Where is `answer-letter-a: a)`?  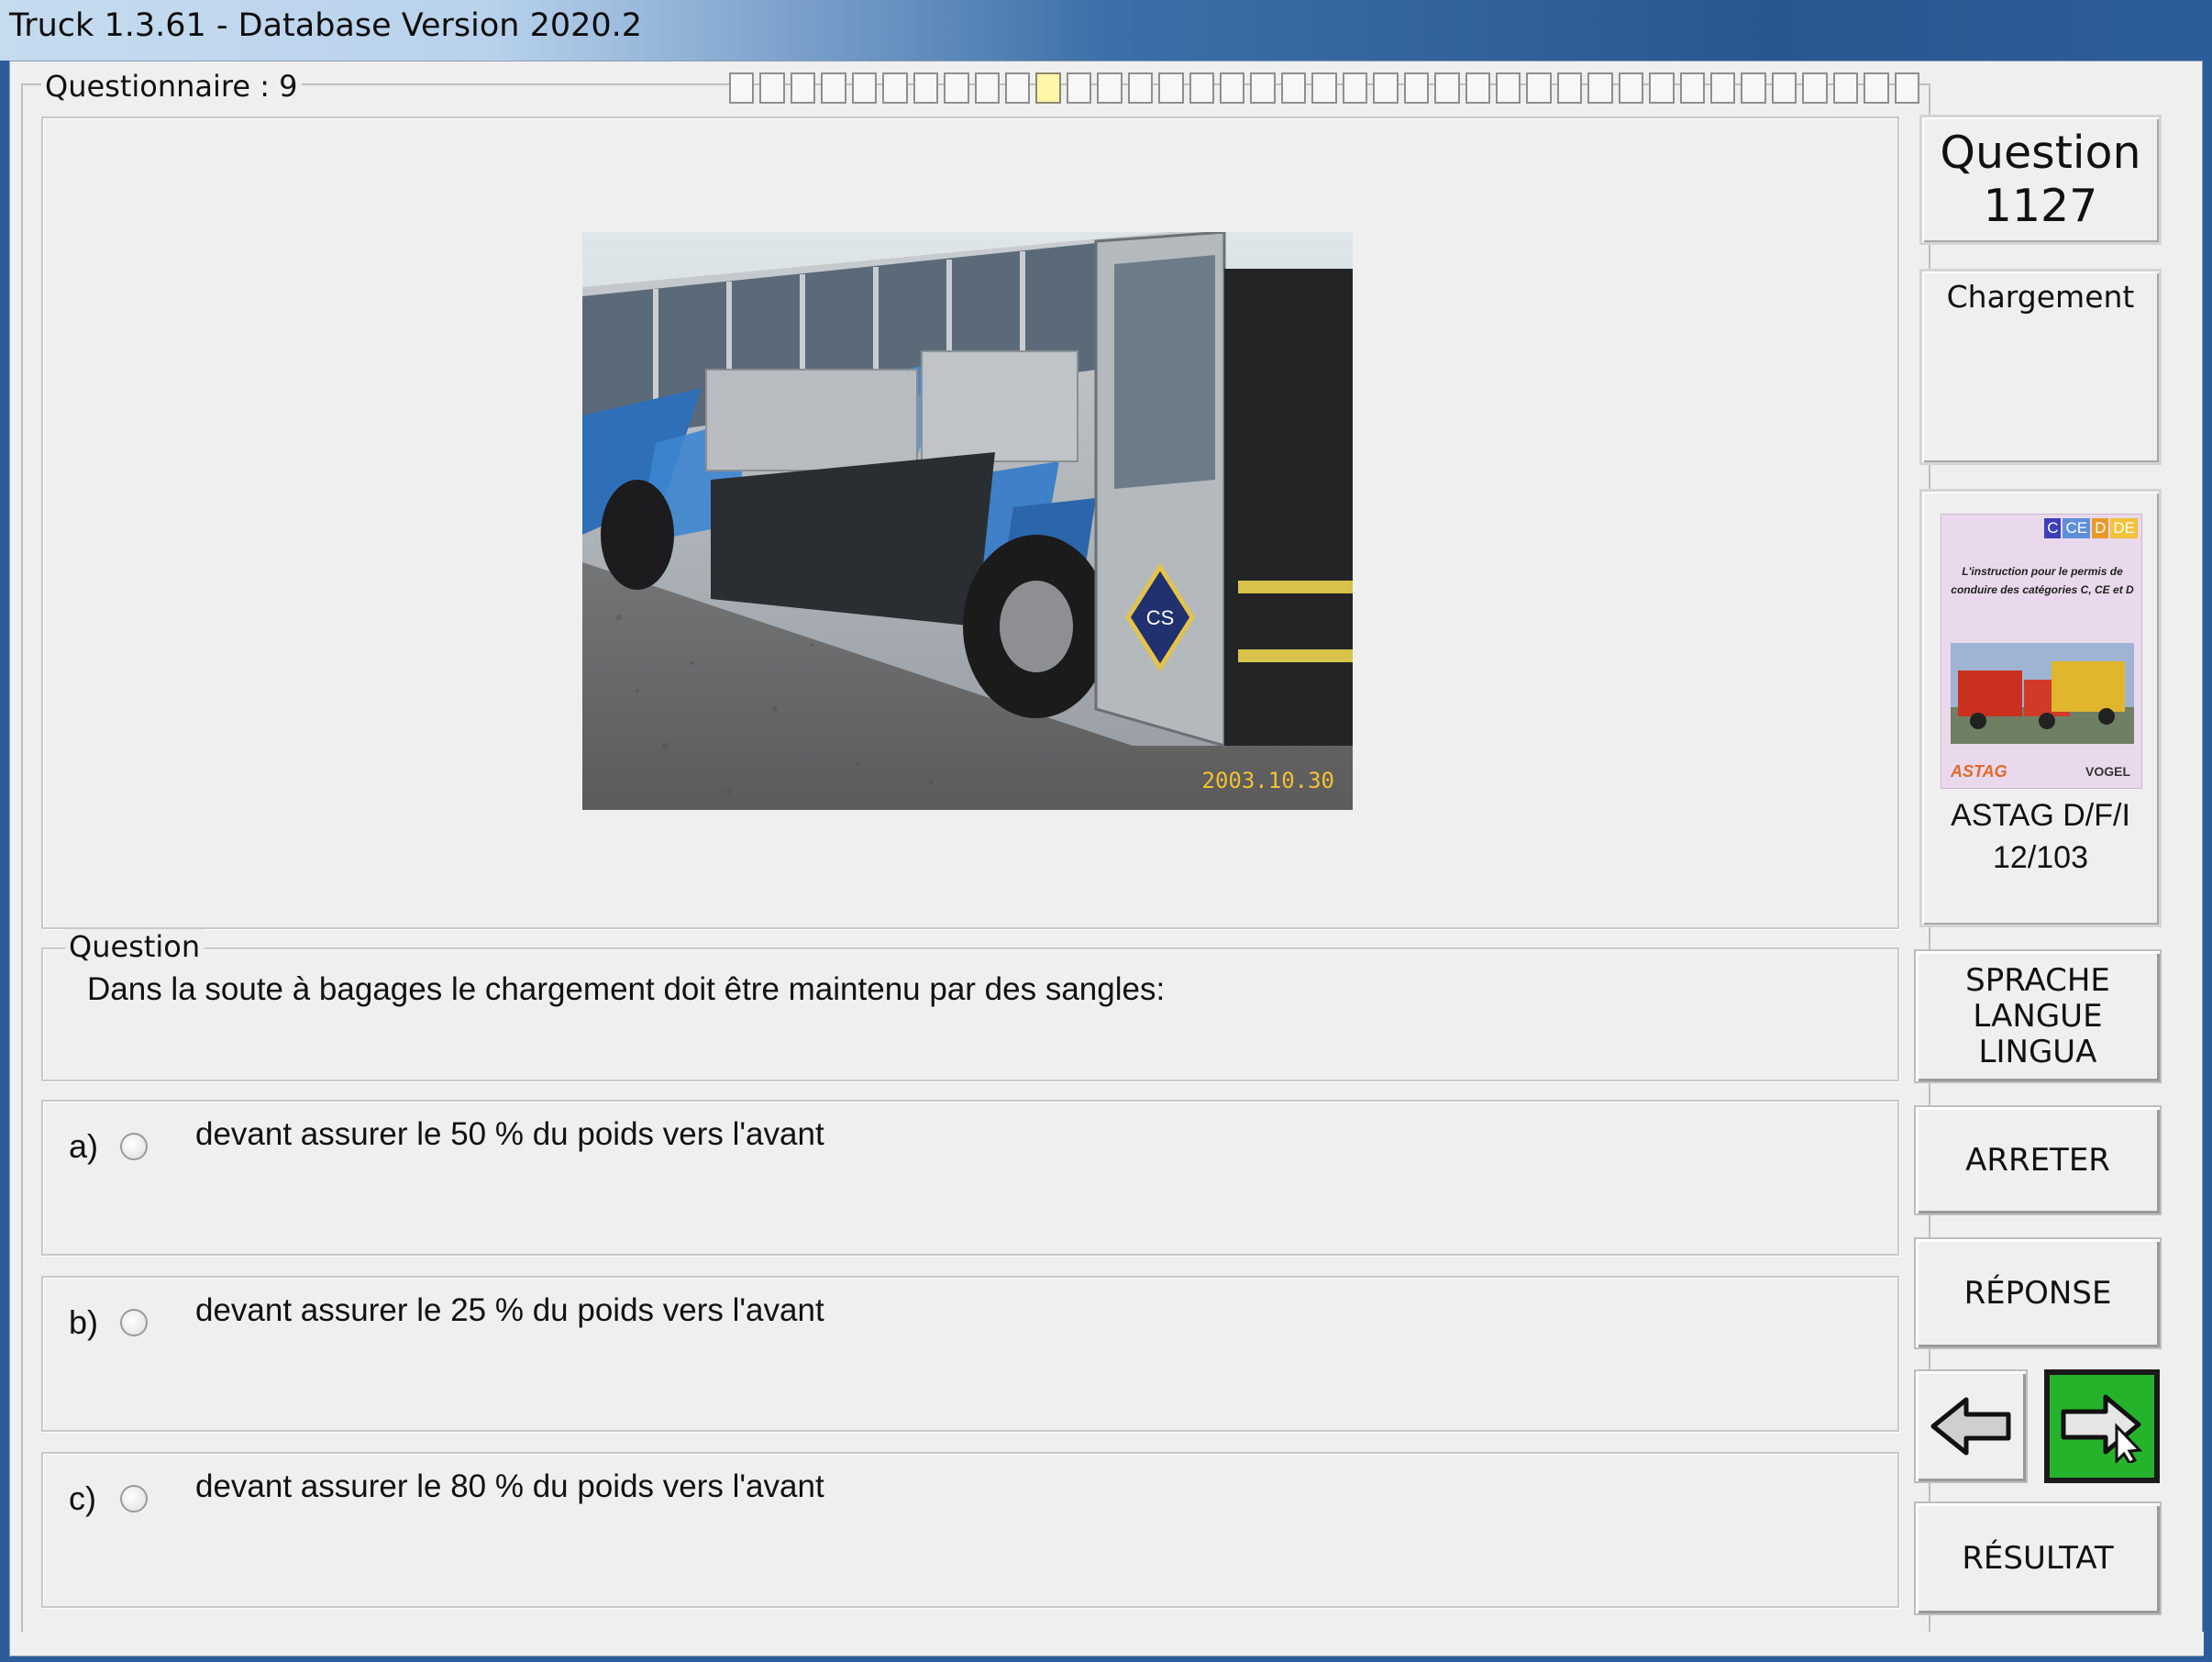
answer-letter-a: a) is located at coordinates (84, 1146).